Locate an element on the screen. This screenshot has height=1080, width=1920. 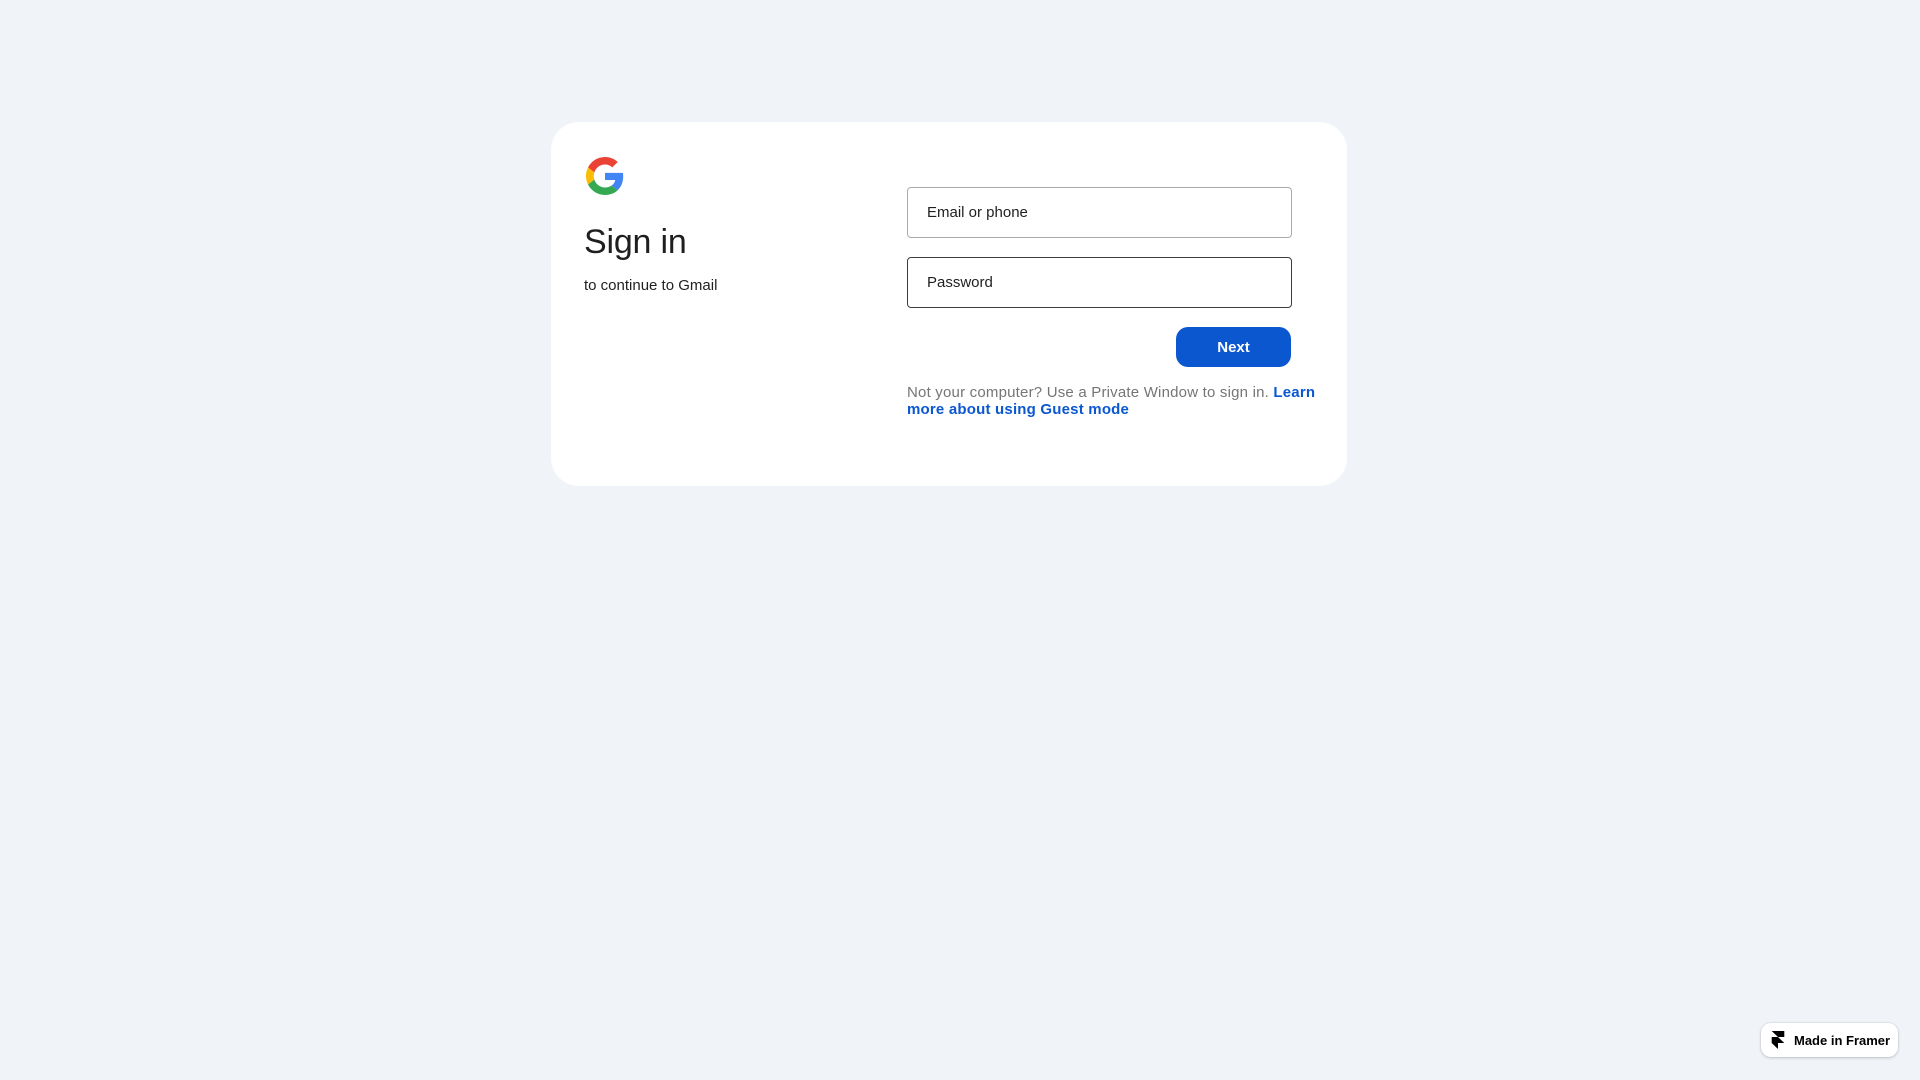
page-subtitle: to continue to Gmail is located at coordinates (651, 285).